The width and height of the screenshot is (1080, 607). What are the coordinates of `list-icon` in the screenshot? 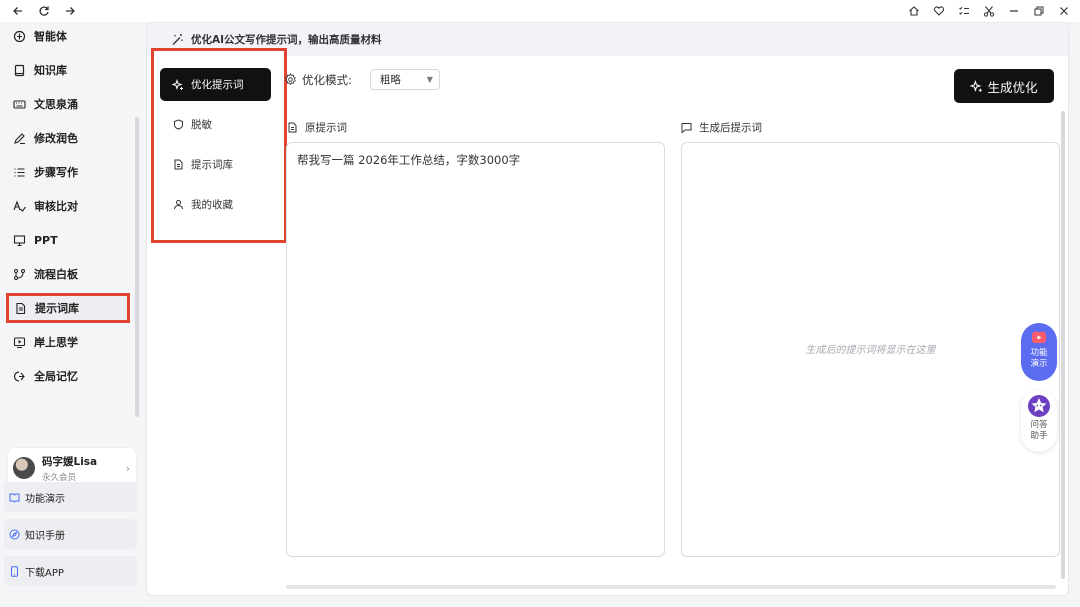 It's located at (19, 172).